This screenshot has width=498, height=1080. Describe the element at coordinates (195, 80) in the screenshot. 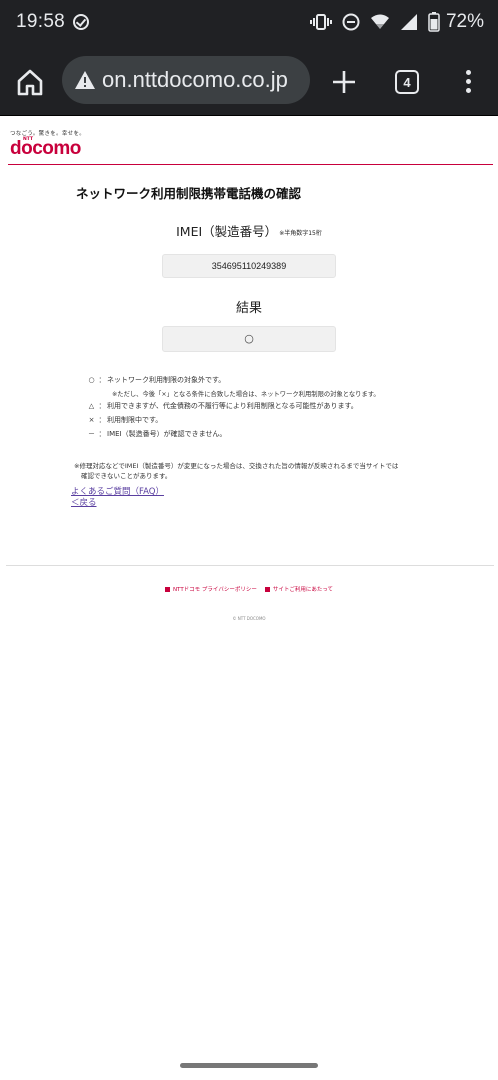

I see `url-text: on.nttdocomo.co.jp` at that location.